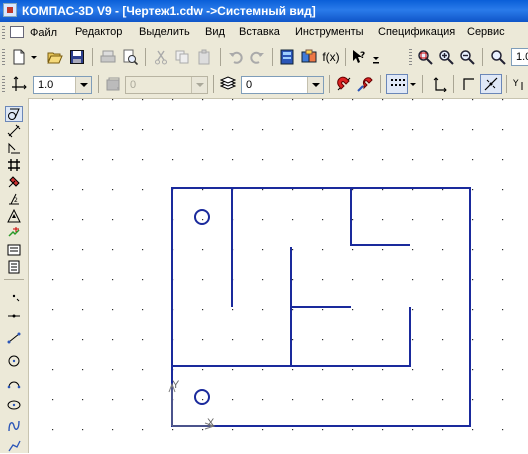 The height and width of the screenshot is (454, 528). What do you see at coordinates (519, 84) in the screenshot?
I see `cursor-coordinates-button: Y` at bounding box center [519, 84].